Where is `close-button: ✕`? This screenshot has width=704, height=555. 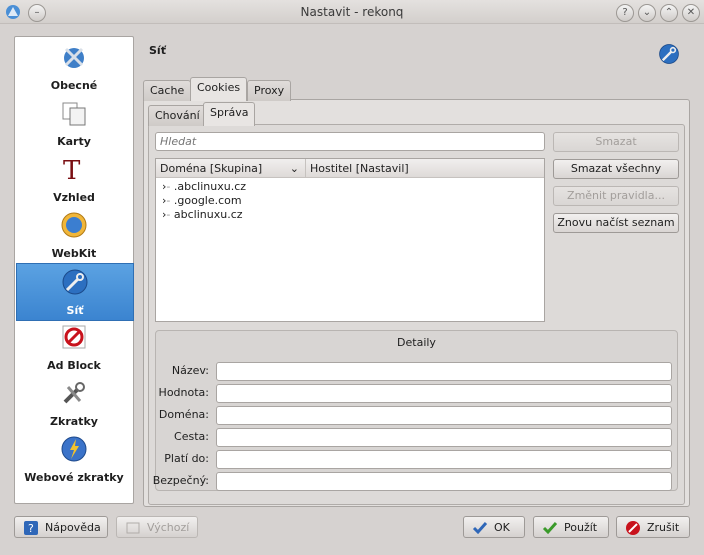
close-button: ✕ is located at coordinates (691, 13).